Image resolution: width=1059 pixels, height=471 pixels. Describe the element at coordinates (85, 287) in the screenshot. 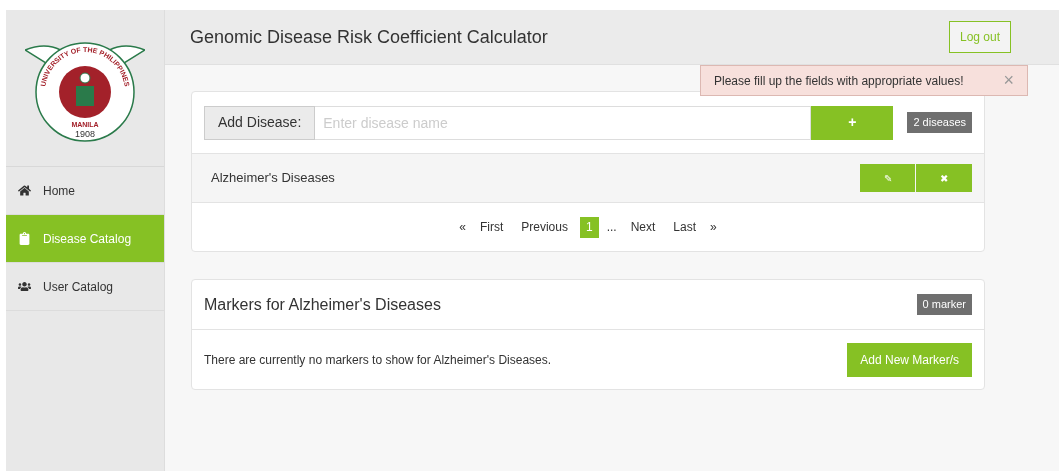

I see `sidebar-item: User Catalog` at that location.